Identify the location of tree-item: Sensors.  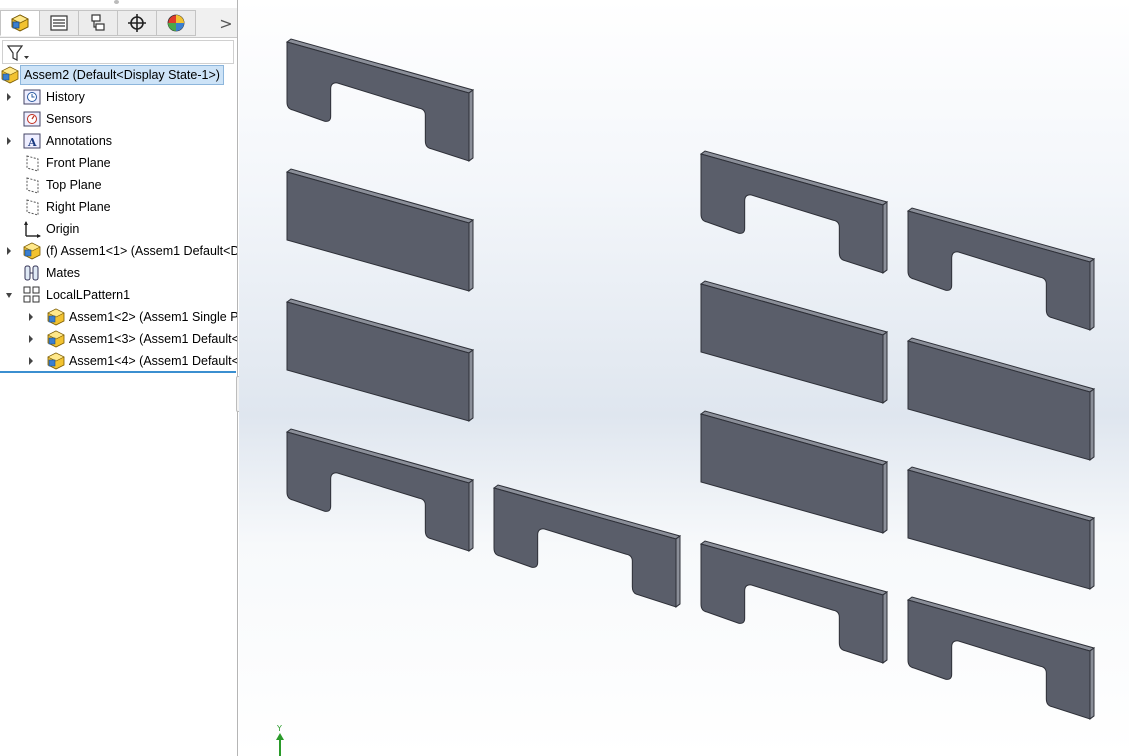
(118, 119).